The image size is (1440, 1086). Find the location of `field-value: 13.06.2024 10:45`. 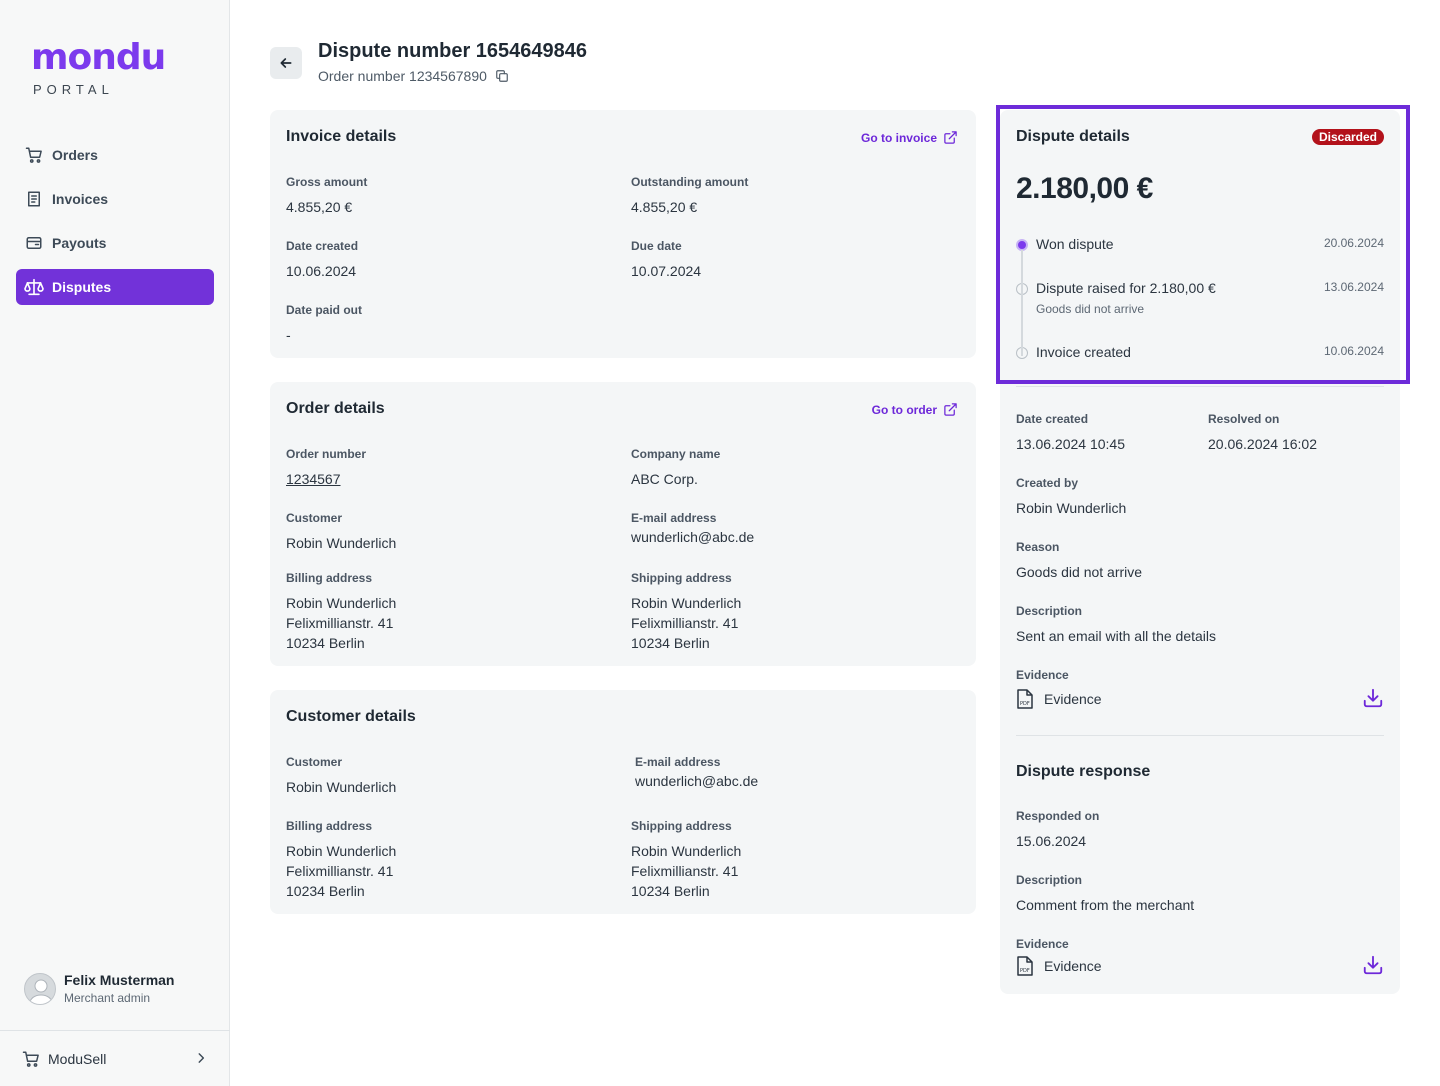

field-value: 13.06.2024 10:45 is located at coordinates (1070, 444).